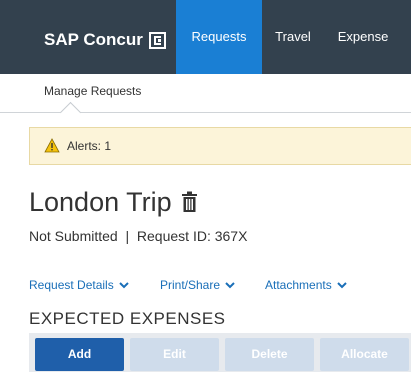 Image resolution: width=411 pixels, height=372 pixels. I want to click on brand-name: SAP Concur, so click(93, 39).